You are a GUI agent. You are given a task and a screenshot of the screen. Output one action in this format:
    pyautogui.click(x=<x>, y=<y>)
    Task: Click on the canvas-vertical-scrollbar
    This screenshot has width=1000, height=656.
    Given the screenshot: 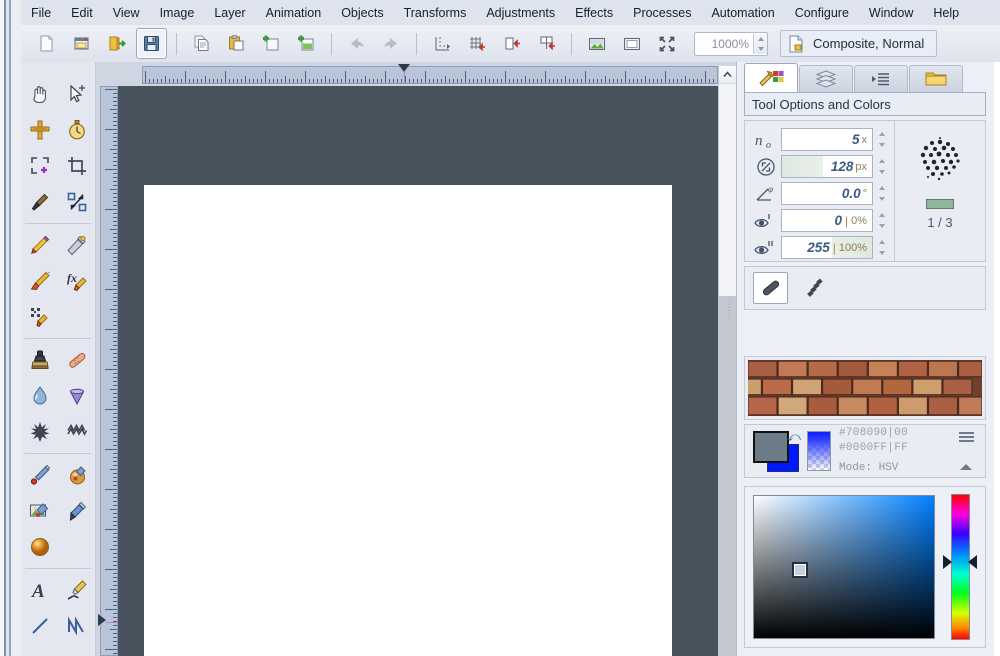 What is the action you would take?
    pyautogui.click(x=727, y=361)
    